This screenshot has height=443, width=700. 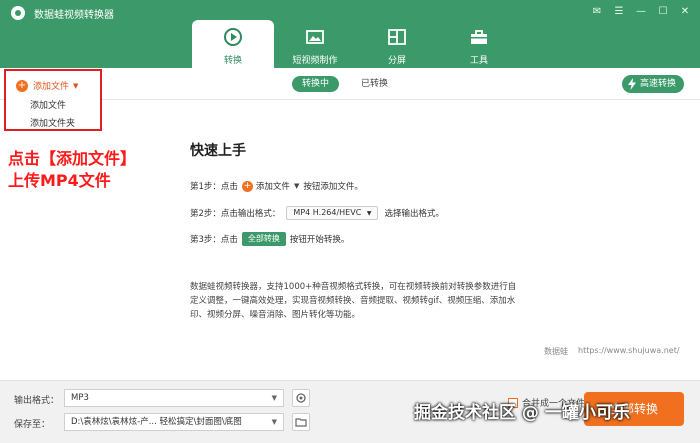 What do you see at coordinates (597, 12) in the screenshot?
I see `feedback-icon: ✉` at bounding box center [597, 12].